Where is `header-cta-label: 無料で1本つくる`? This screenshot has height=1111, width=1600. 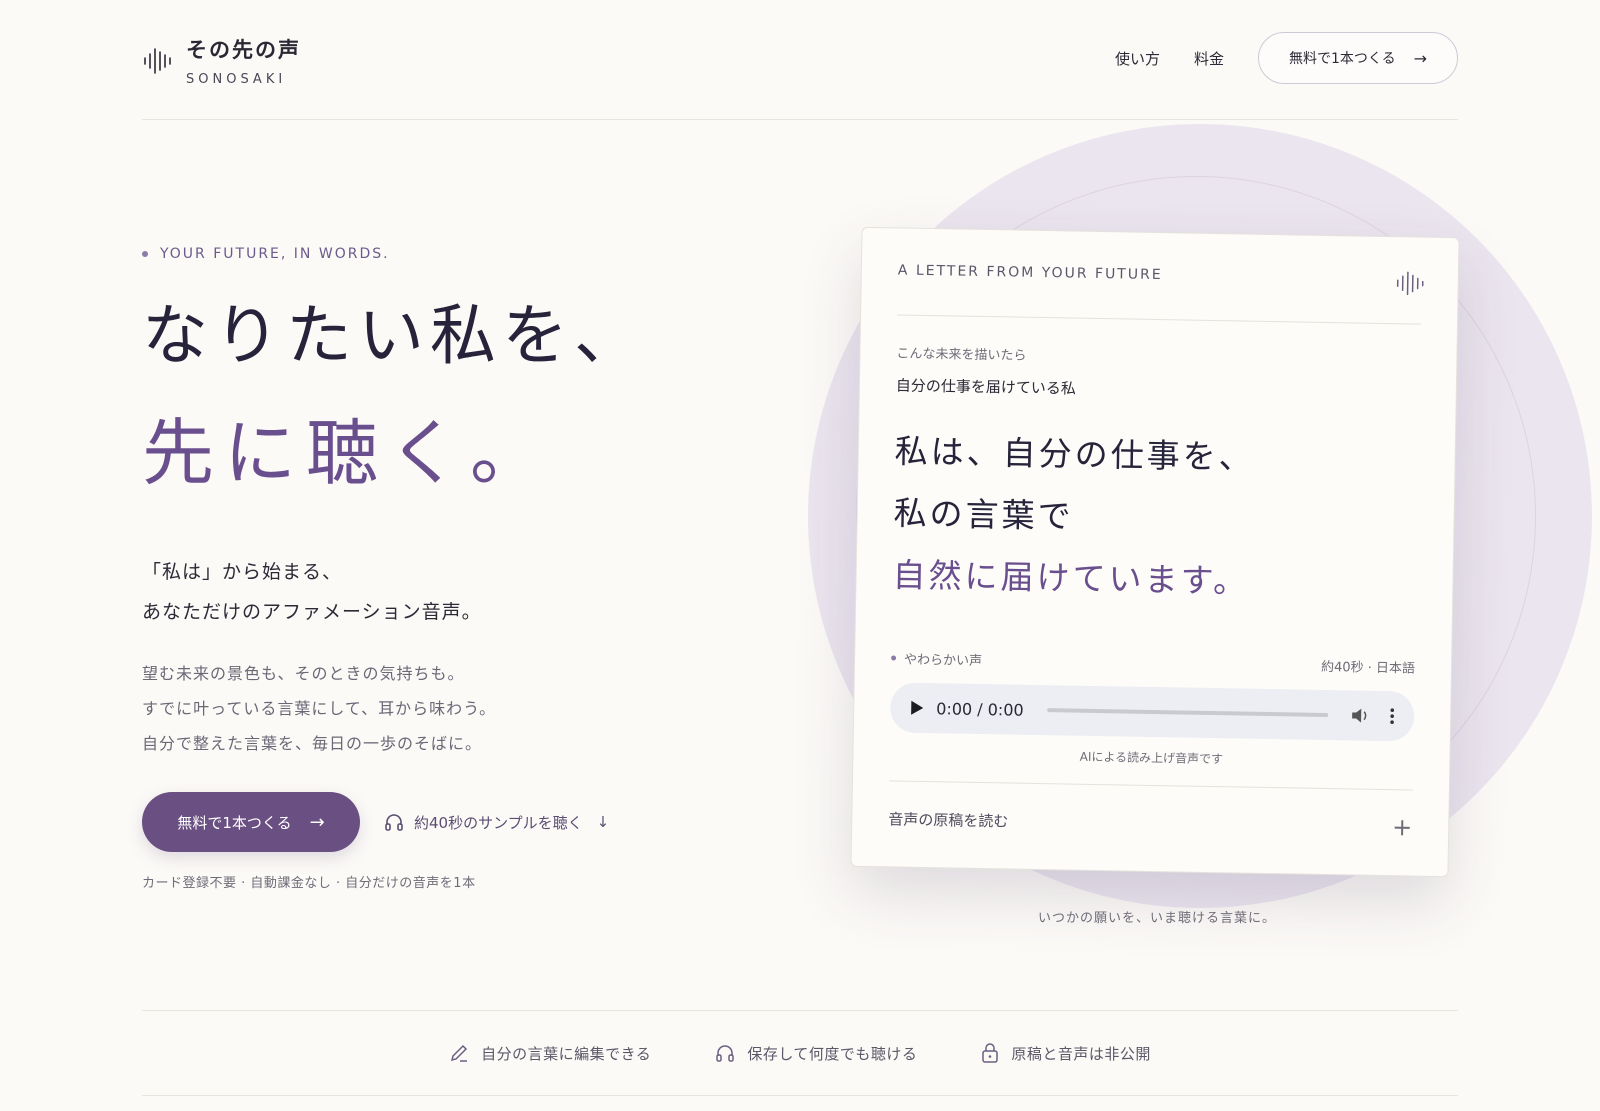
header-cta-label: 無料で1本つくる is located at coordinates (1342, 59).